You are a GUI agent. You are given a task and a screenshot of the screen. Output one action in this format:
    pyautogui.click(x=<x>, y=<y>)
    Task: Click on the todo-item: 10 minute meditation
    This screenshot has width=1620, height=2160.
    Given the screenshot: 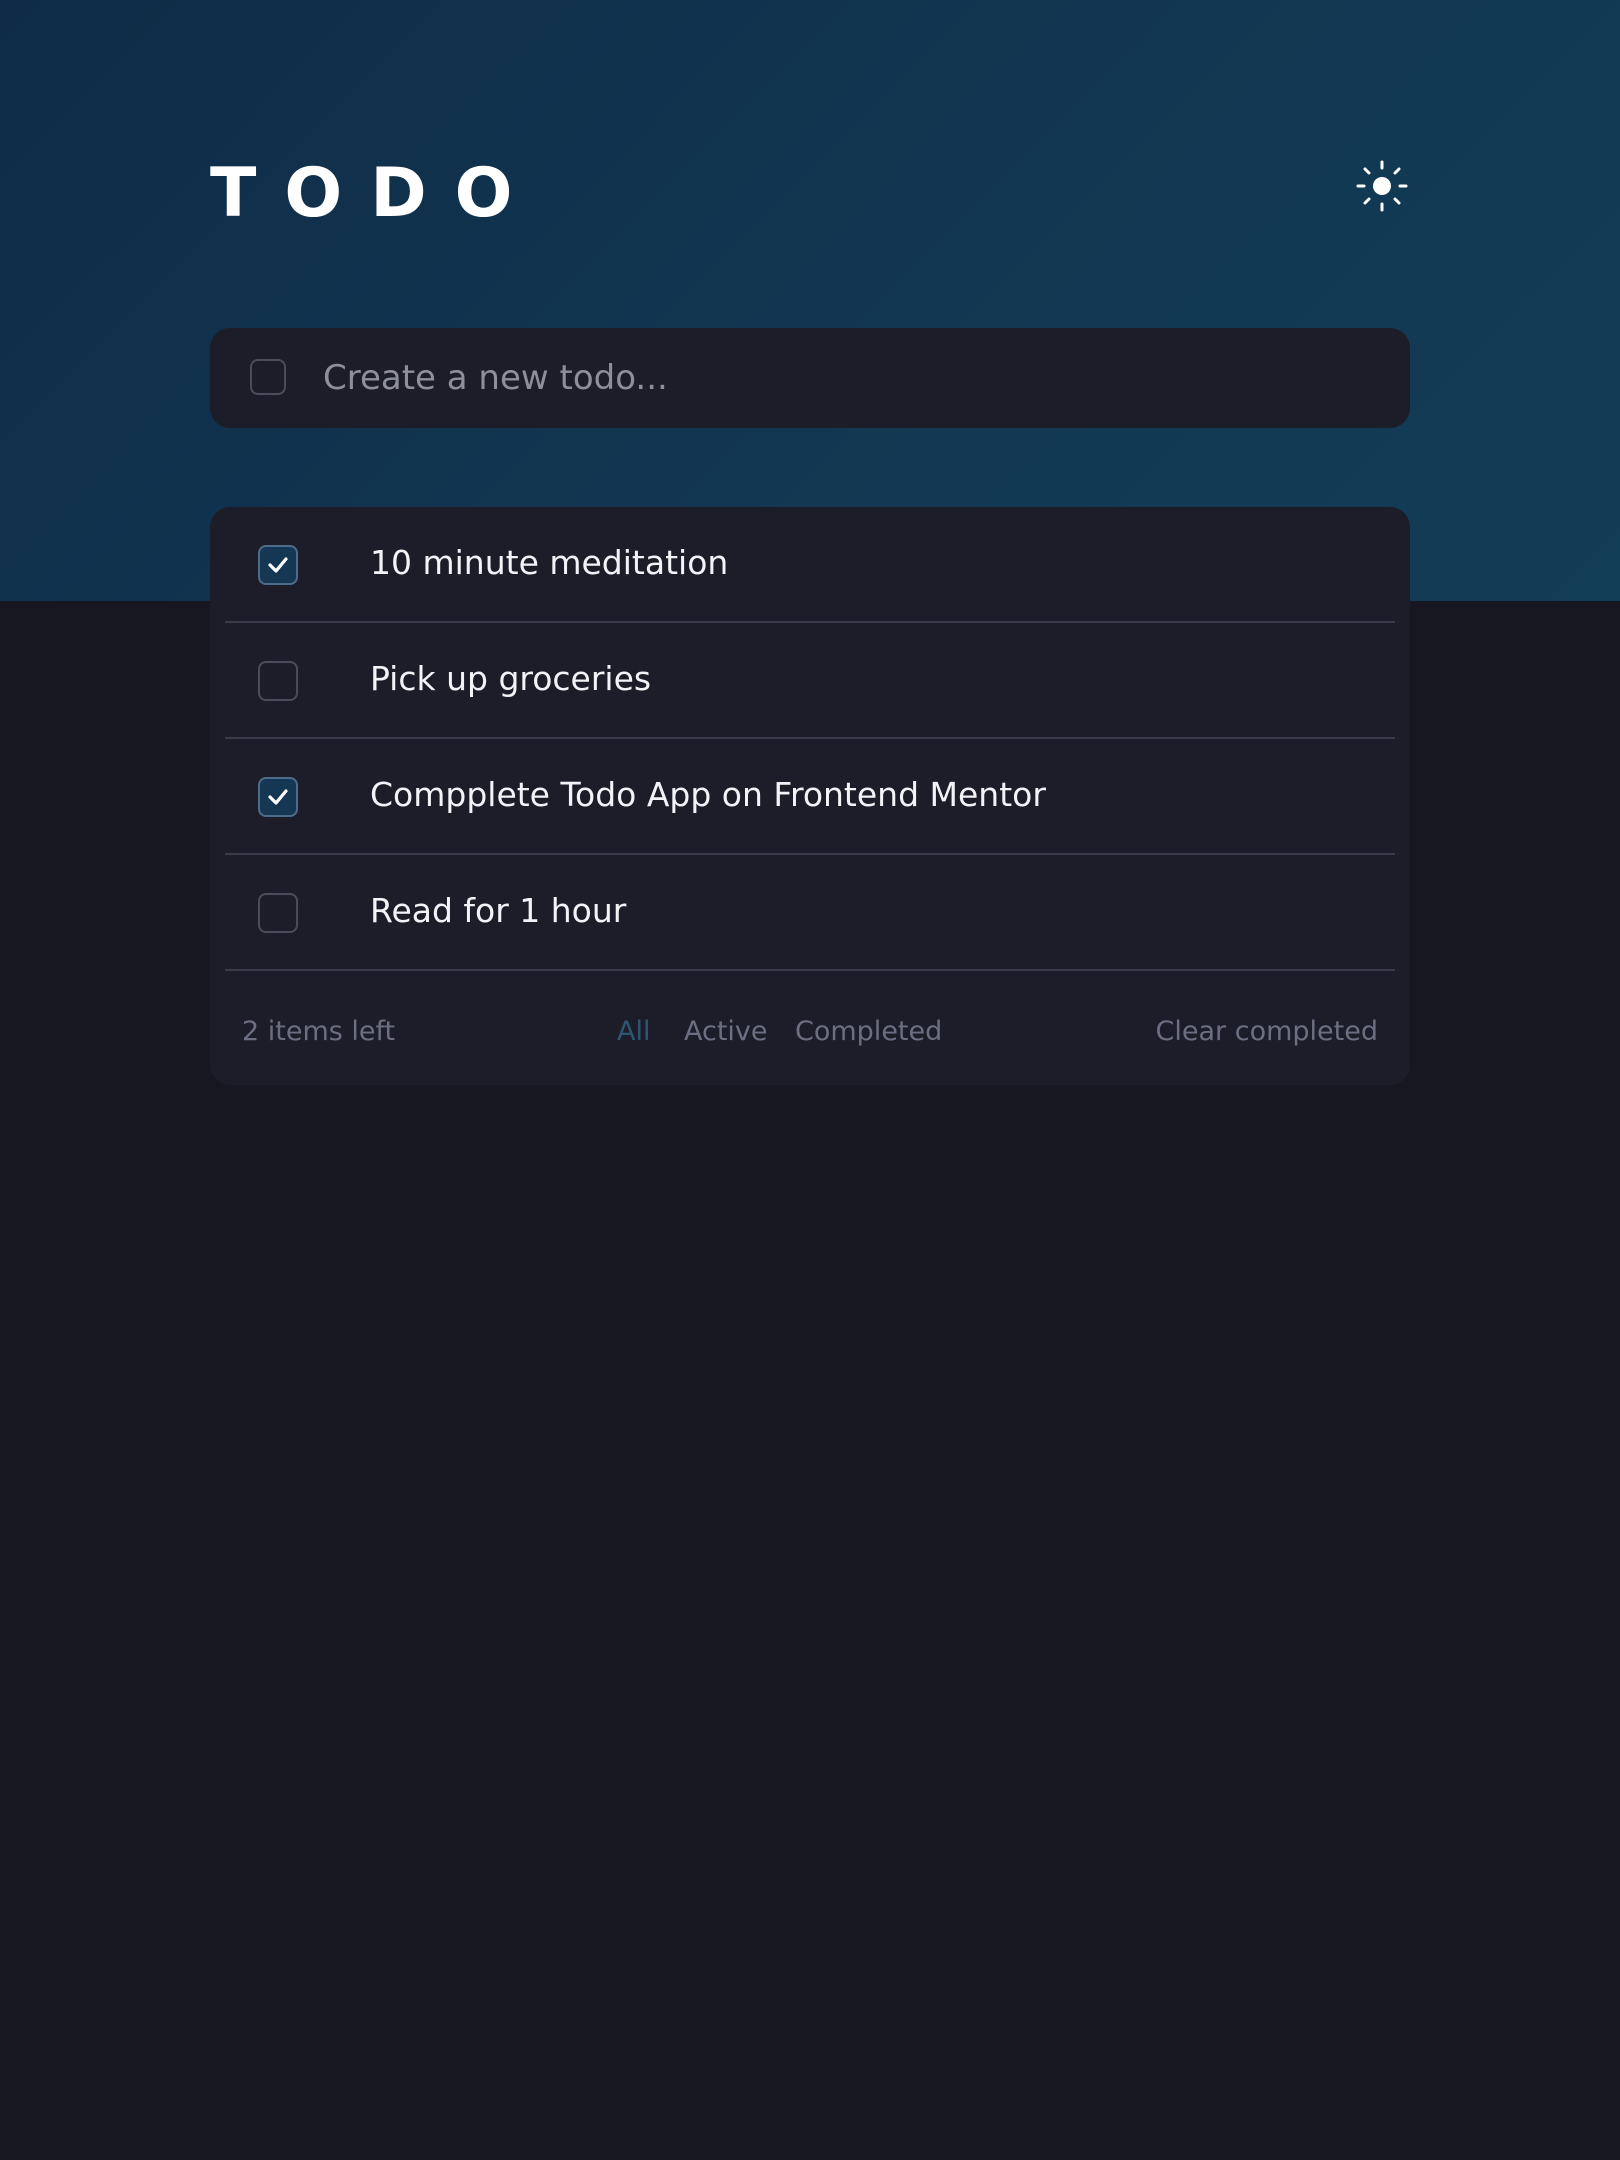 What is the action you would take?
    pyautogui.click(x=810, y=565)
    